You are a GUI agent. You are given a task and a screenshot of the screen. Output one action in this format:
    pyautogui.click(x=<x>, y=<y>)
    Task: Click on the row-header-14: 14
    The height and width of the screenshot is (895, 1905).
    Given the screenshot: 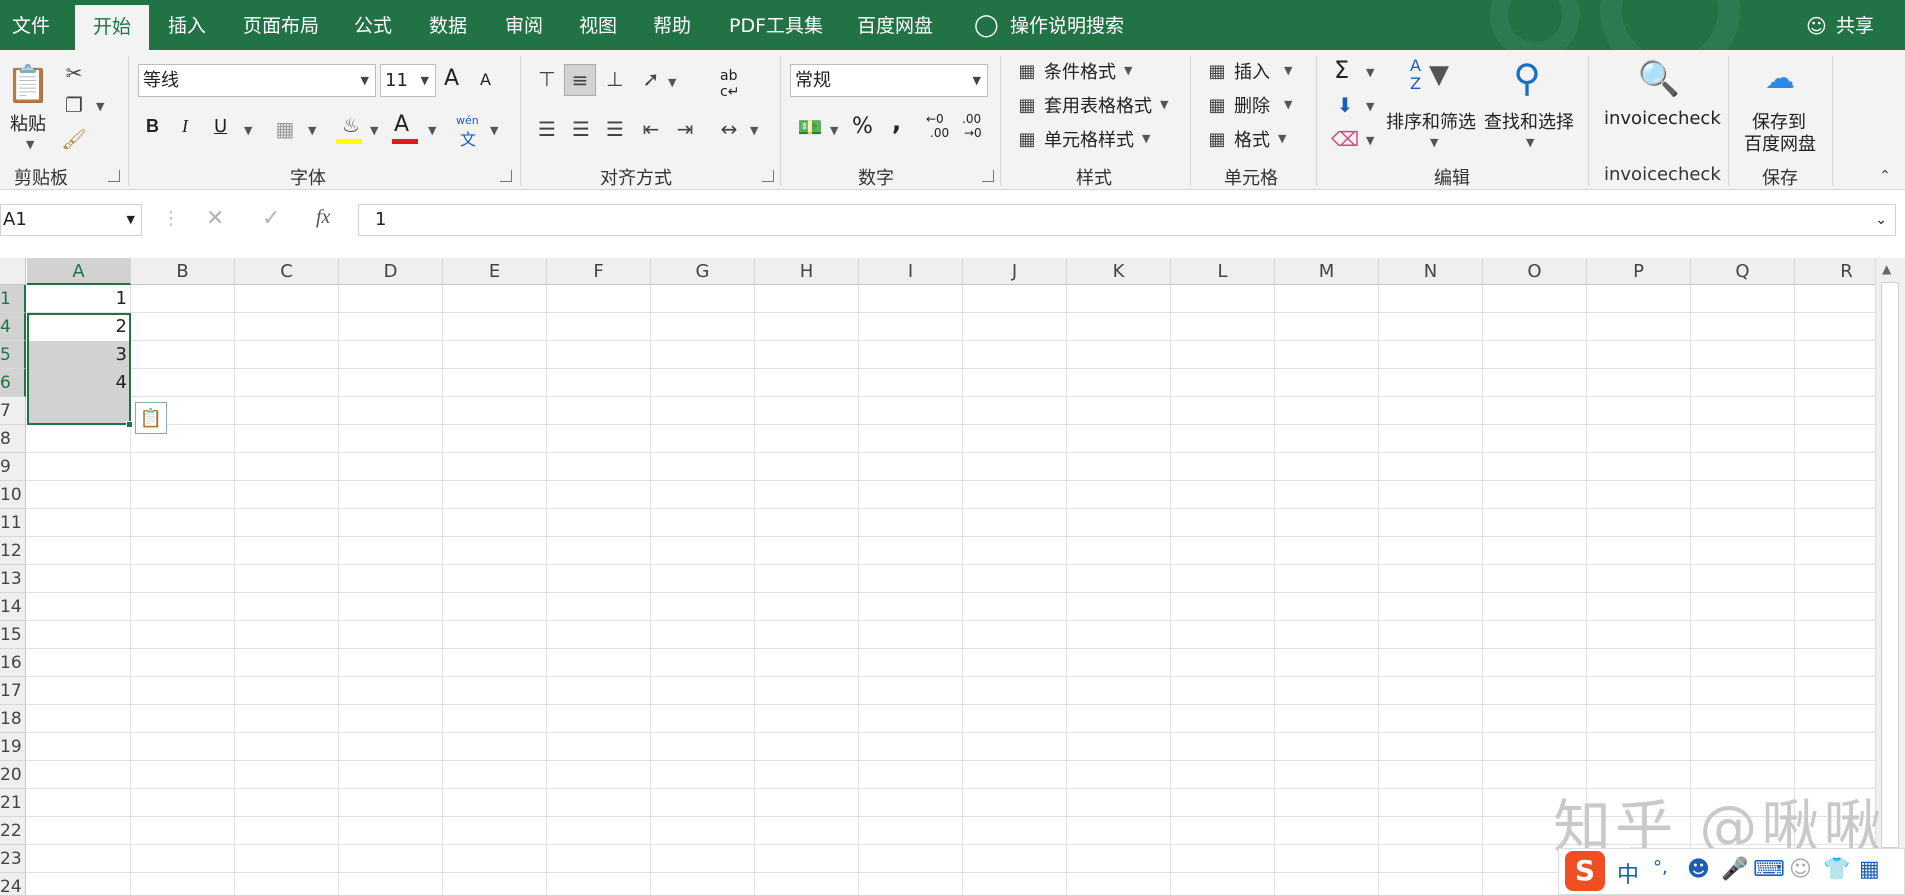 What is the action you would take?
    pyautogui.click(x=13, y=607)
    